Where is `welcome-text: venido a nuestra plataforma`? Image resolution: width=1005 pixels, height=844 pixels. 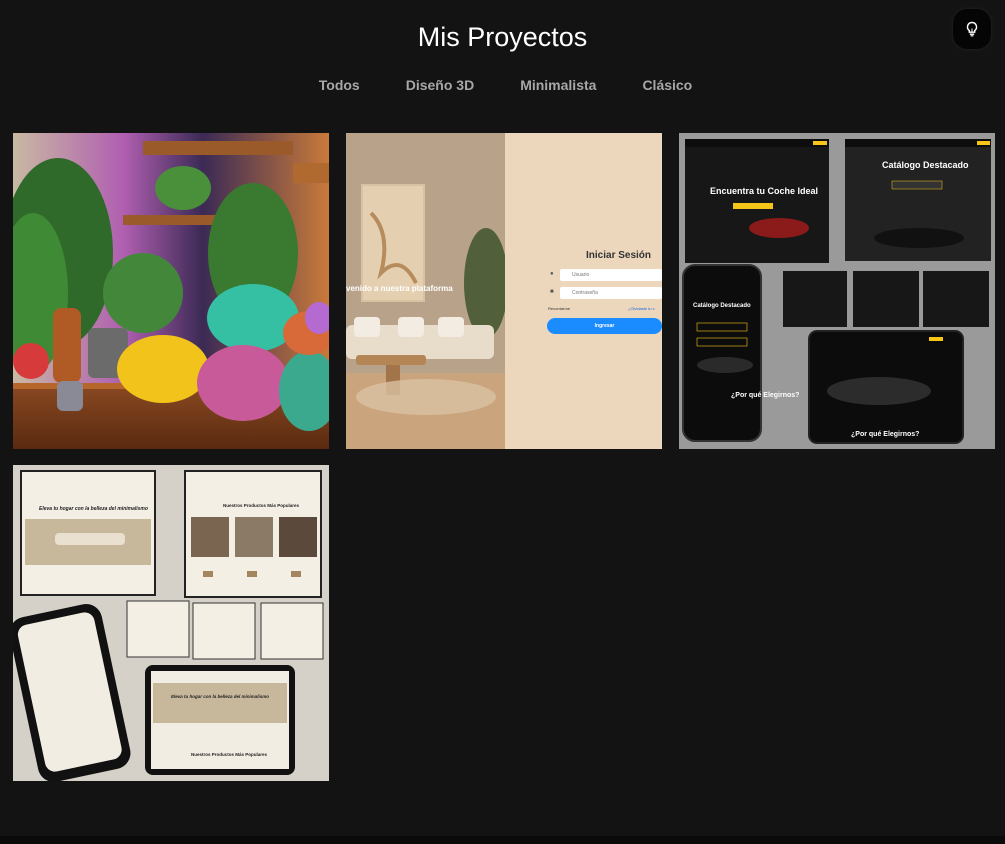
welcome-text: venido a nuestra plataforma is located at coordinates (399, 288).